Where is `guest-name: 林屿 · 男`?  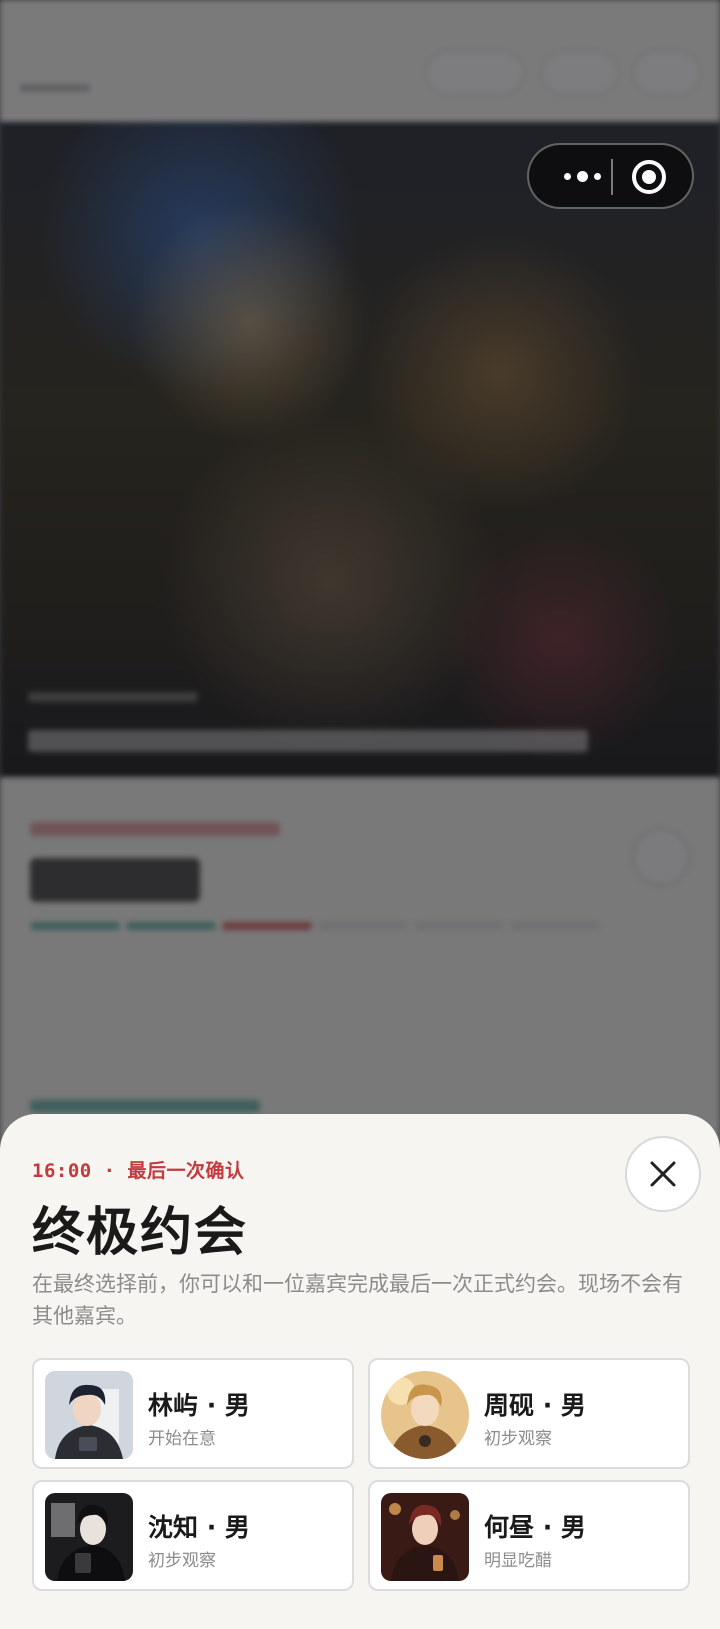
guest-name: 林屿 · 男 is located at coordinates (199, 1405).